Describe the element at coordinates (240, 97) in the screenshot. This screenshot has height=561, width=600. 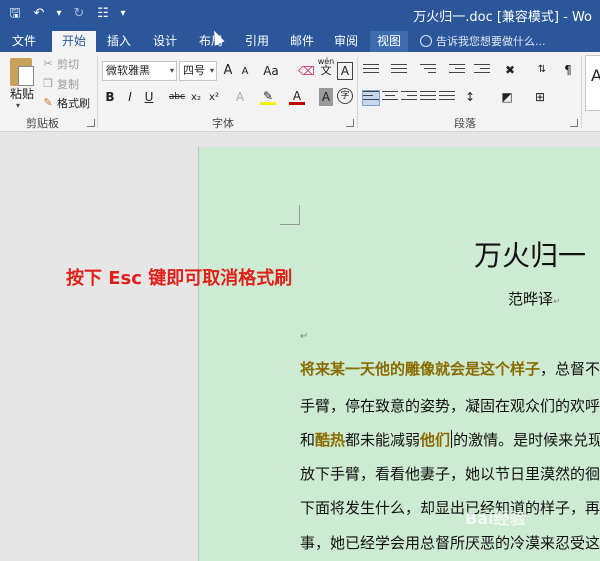
I see `text-effects-button: A` at that location.